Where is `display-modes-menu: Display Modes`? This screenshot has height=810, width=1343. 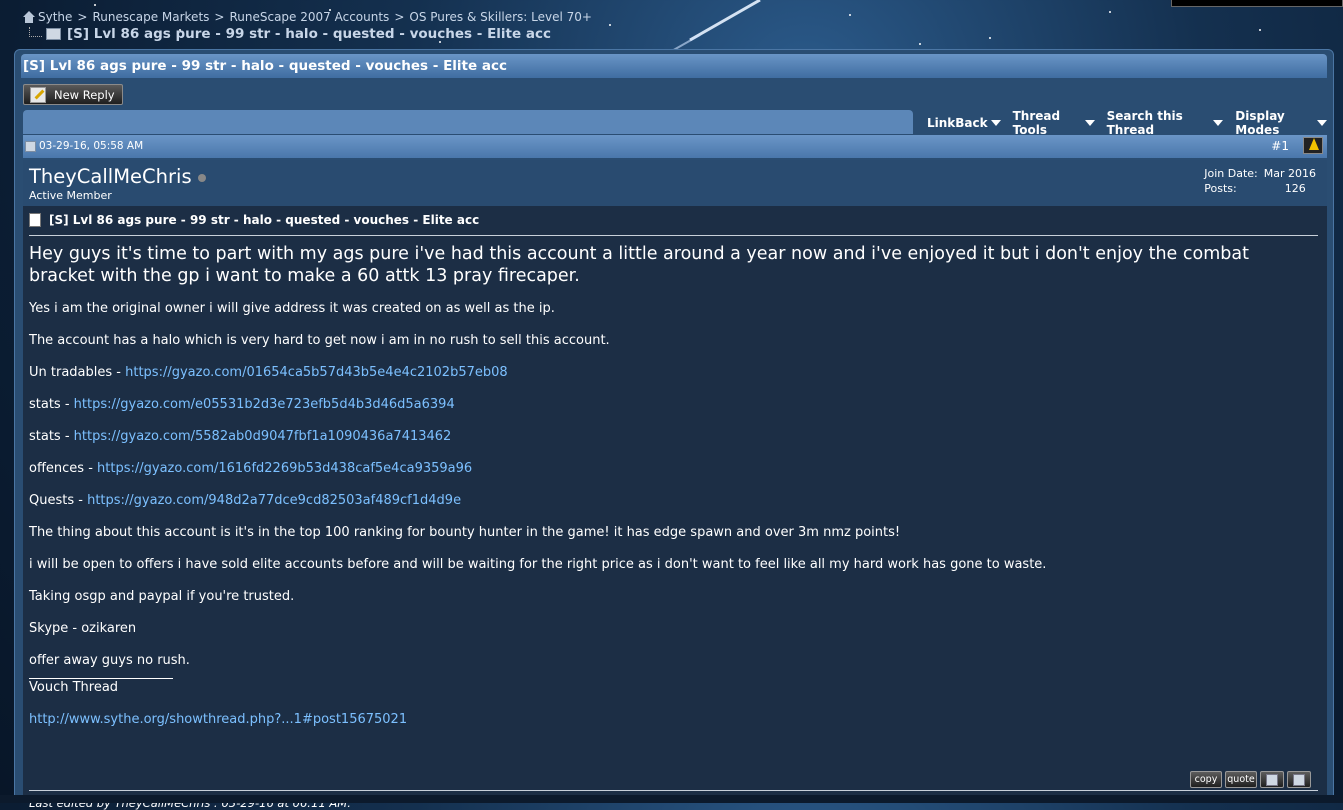
display-modes-menu: Display Modes is located at coordinates (1281, 123).